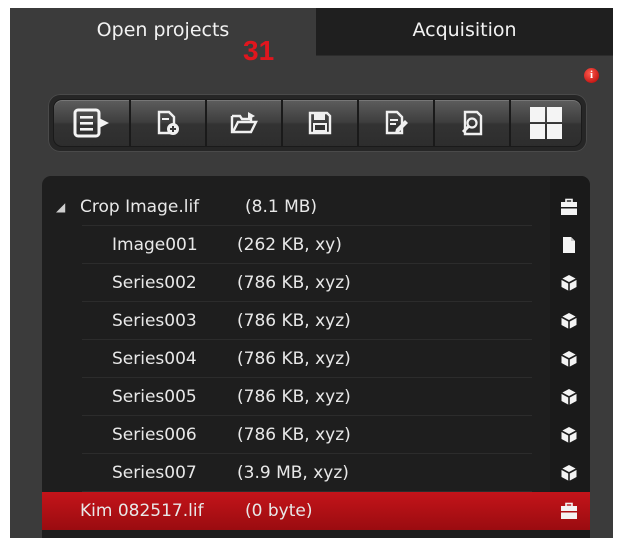  I want to click on project-name: Crop Image.lif, so click(140, 207).